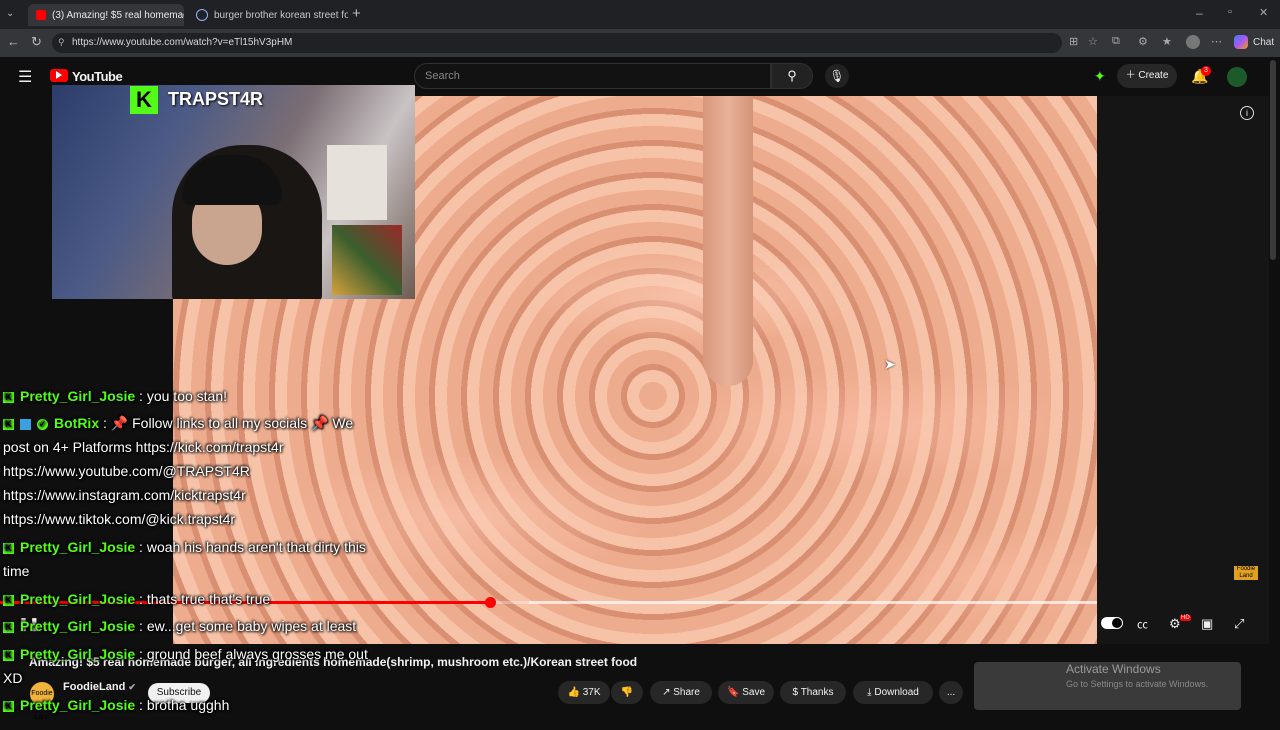  What do you see at coordinates (118, 15) in the screenshot?
I see `tab-youtube-label: (3) Amazing! $5 real homemade` at bounding box center [118, 15].